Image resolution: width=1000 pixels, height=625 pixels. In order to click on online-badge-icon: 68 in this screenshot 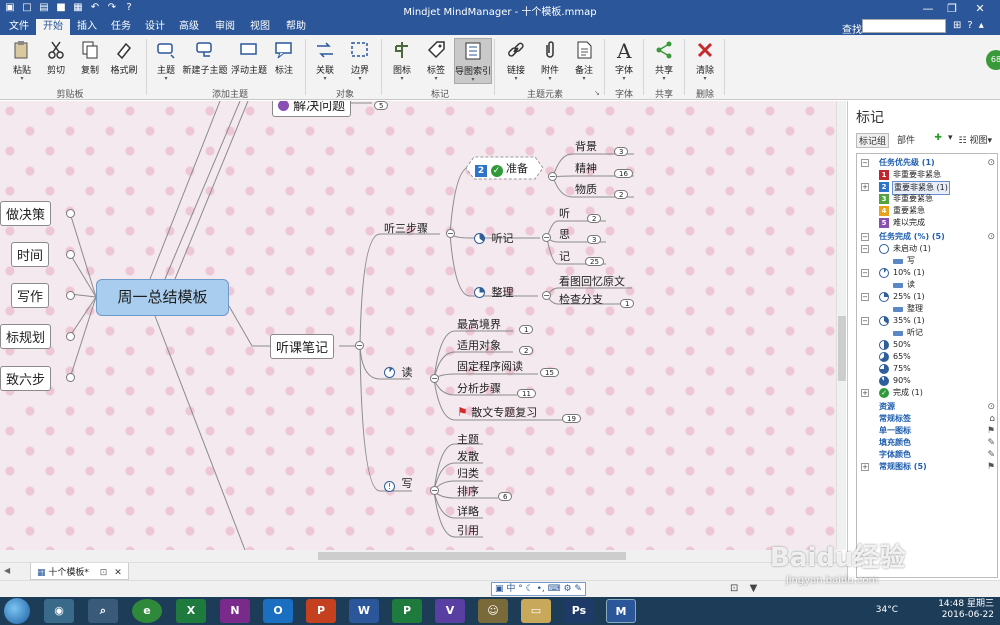, I will do `click(993, 60)`.